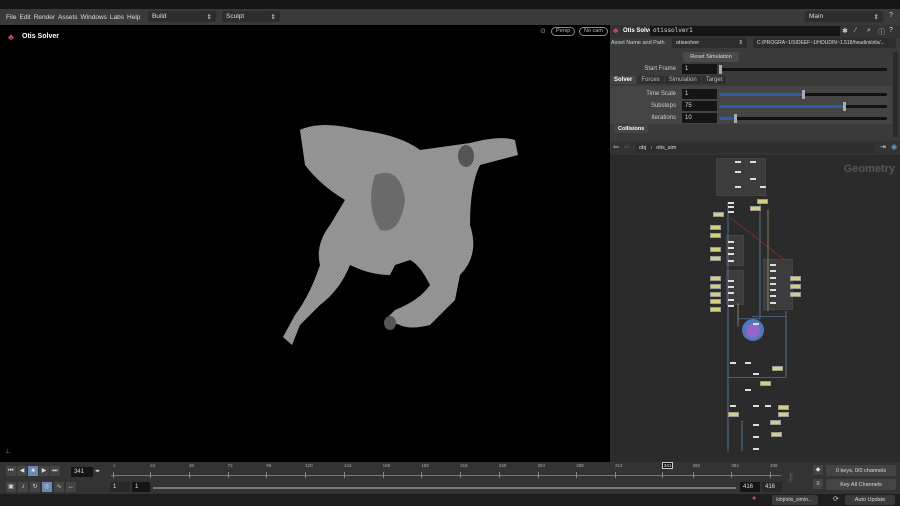  I want to click on stop-button: ■, so click(33, 471).